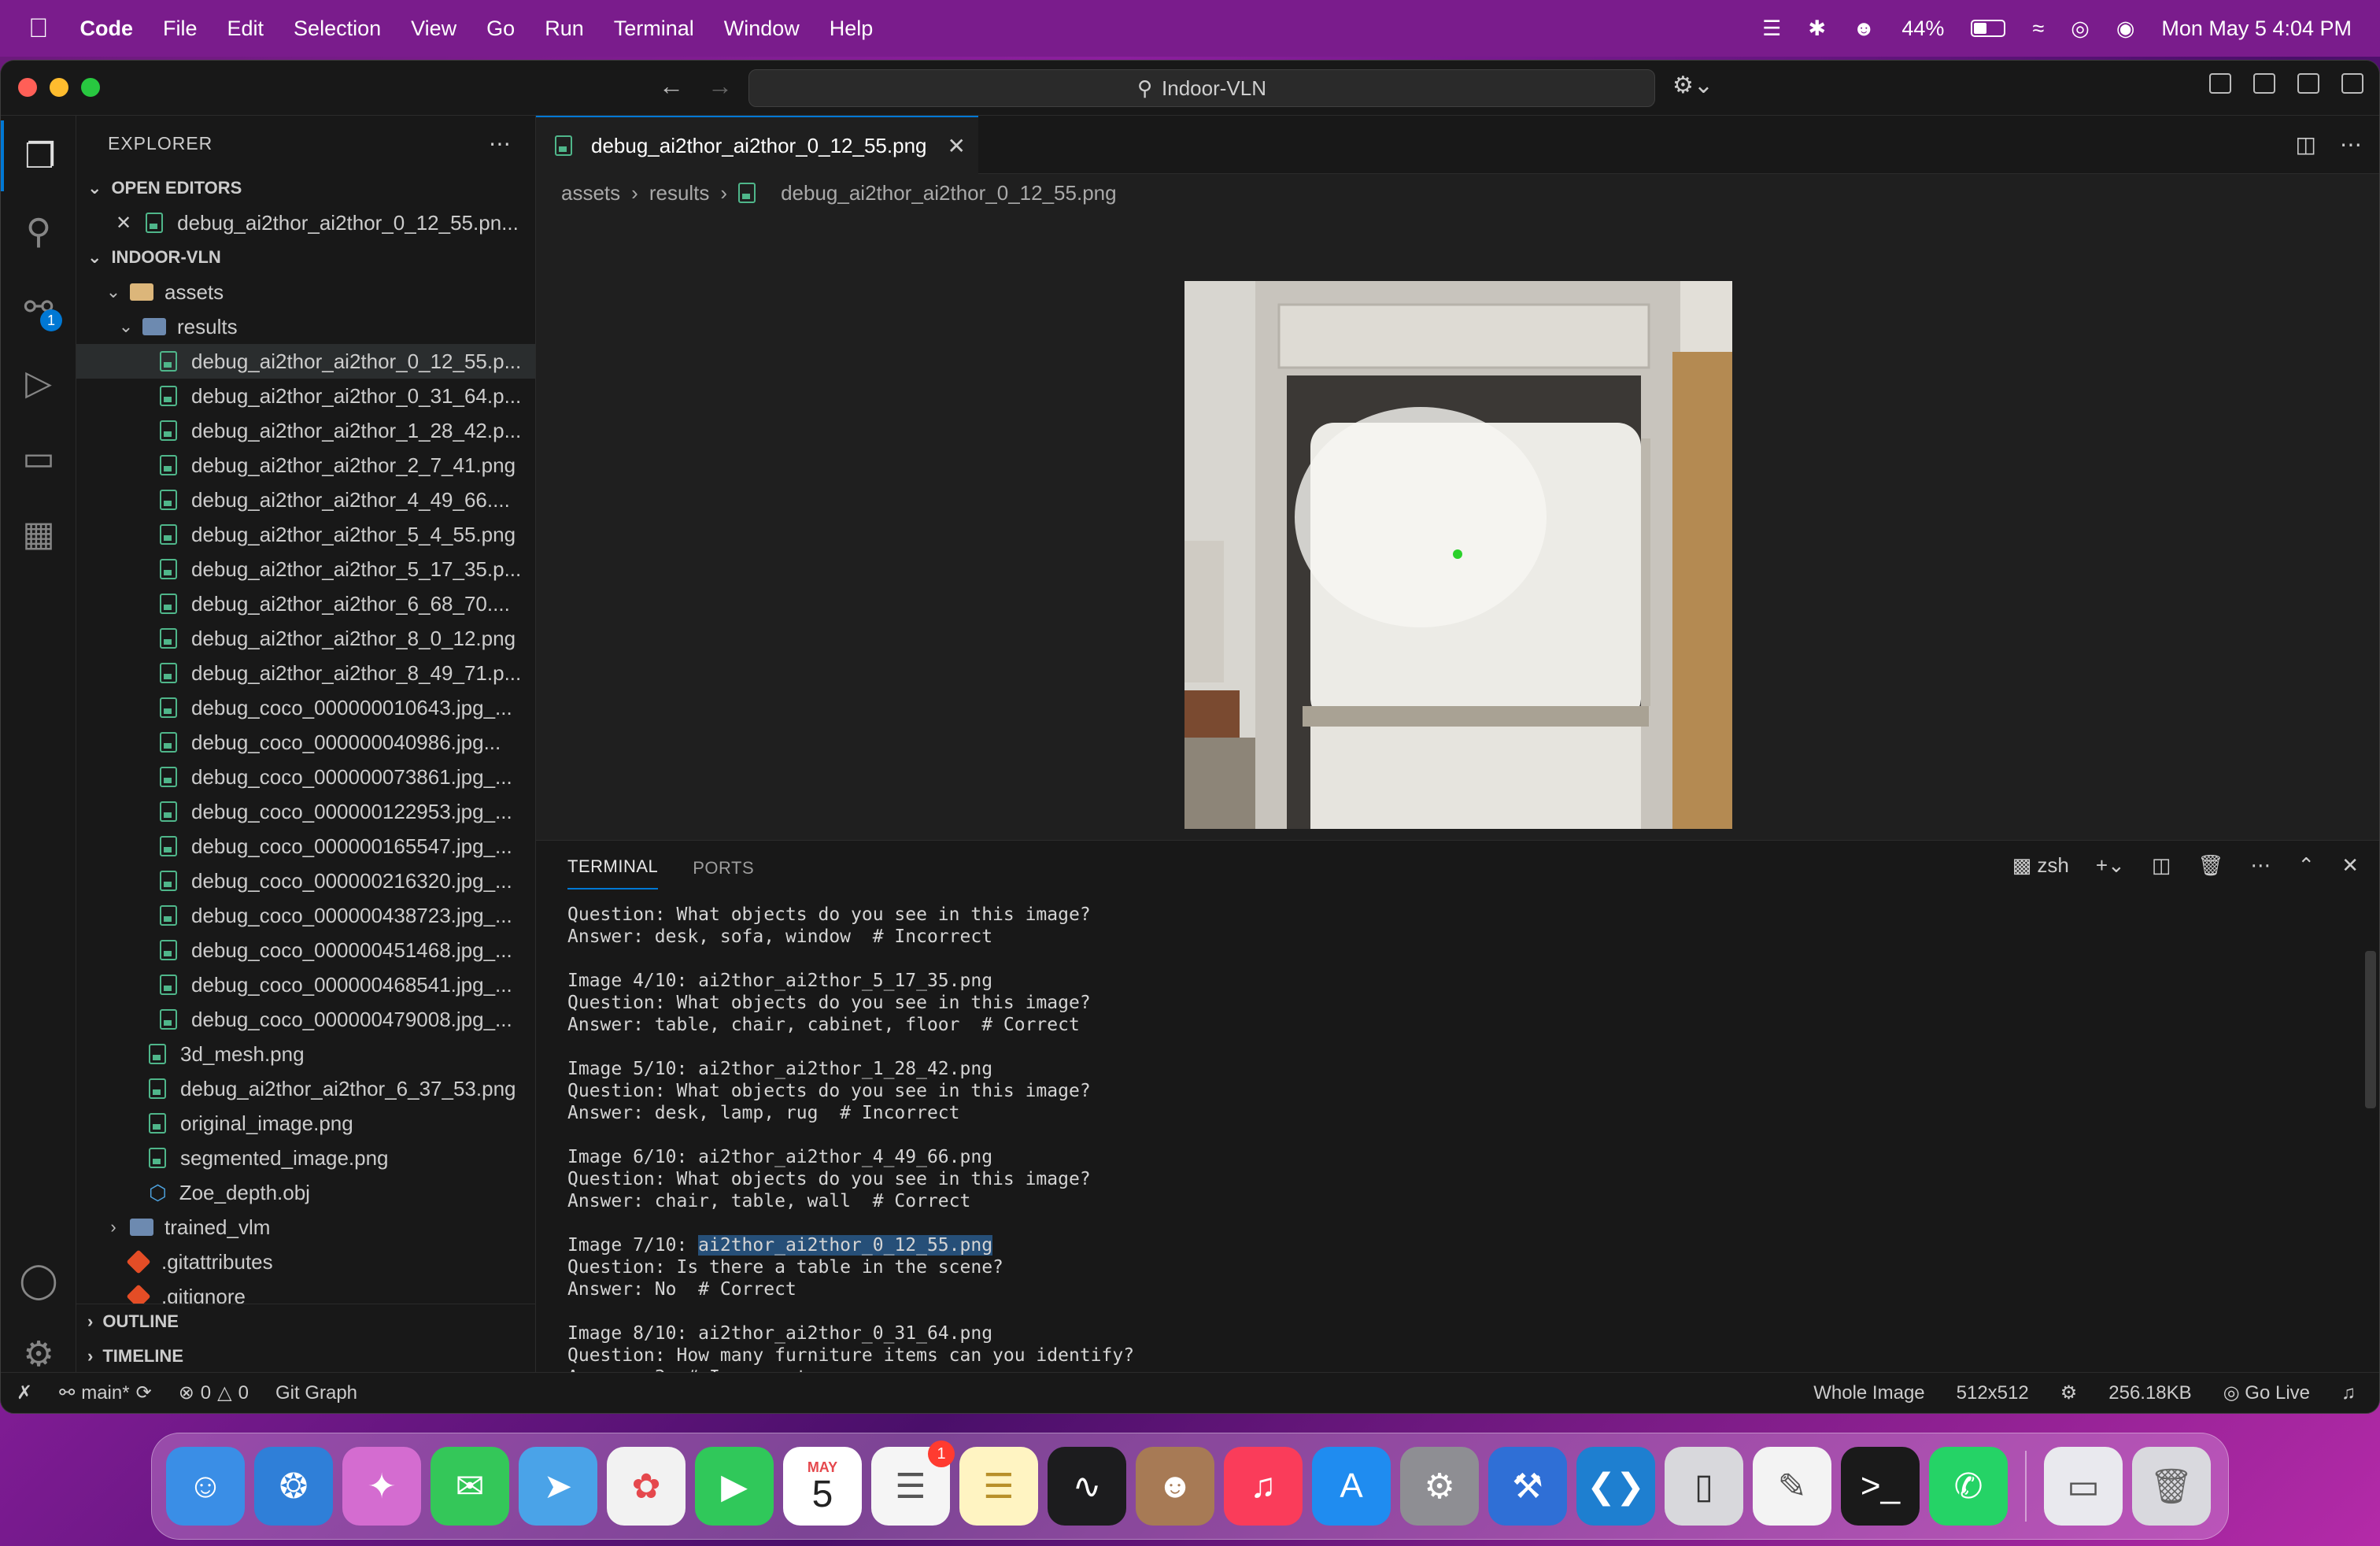 The image size is (2380, 1546). What do you see at coordinates (2080, 29) in the screenshot?
I see `control-center-icon: ◎` at bounding box center [2080, 29].